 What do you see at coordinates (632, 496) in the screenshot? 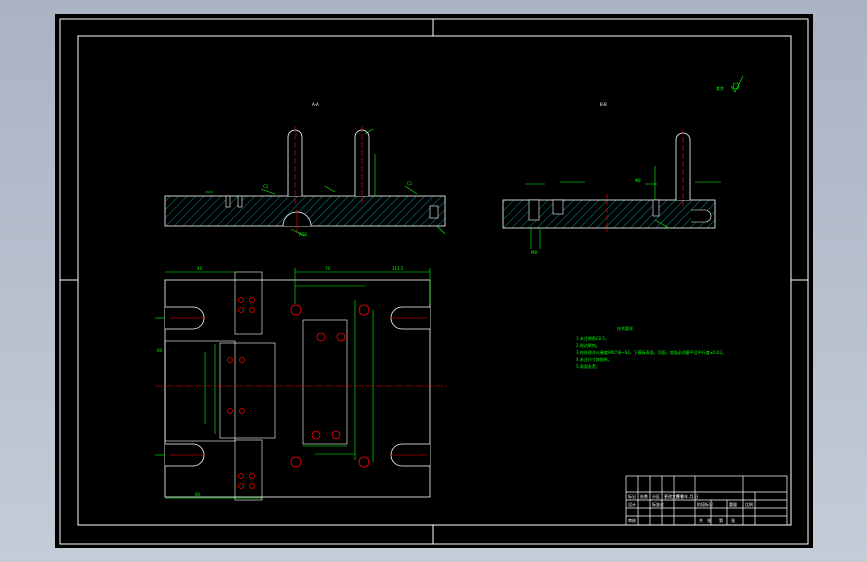
I see `svg-text: 标记` at bounding box center [632, 496].